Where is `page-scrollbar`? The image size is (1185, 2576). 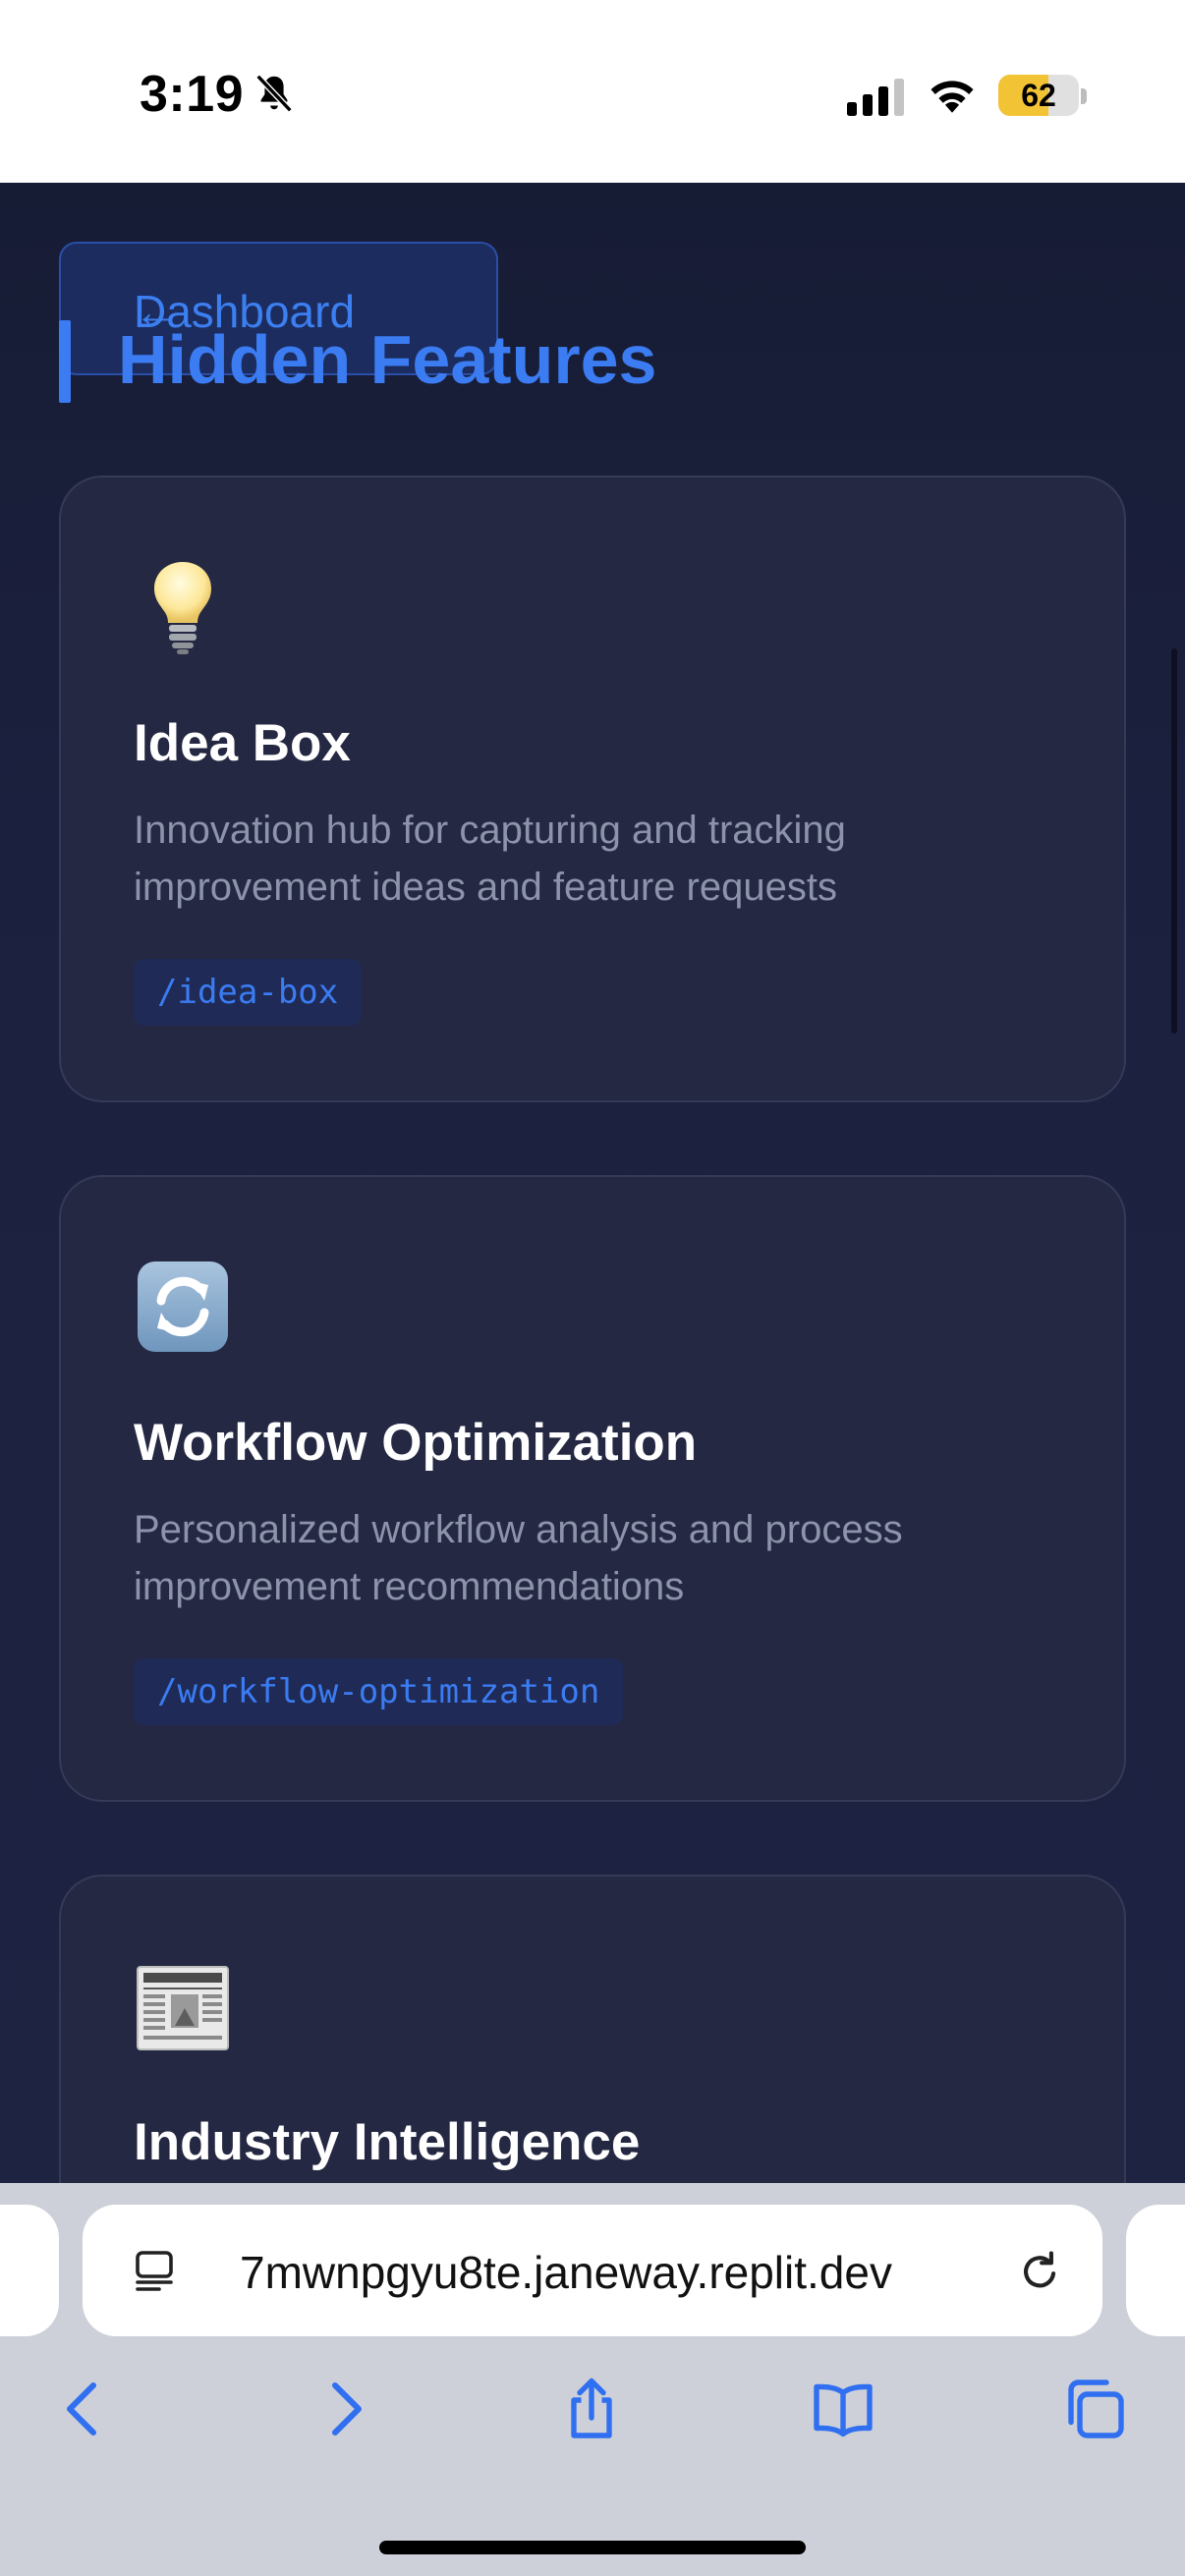
page-scrollbar is located at coordinates (1174, 841).